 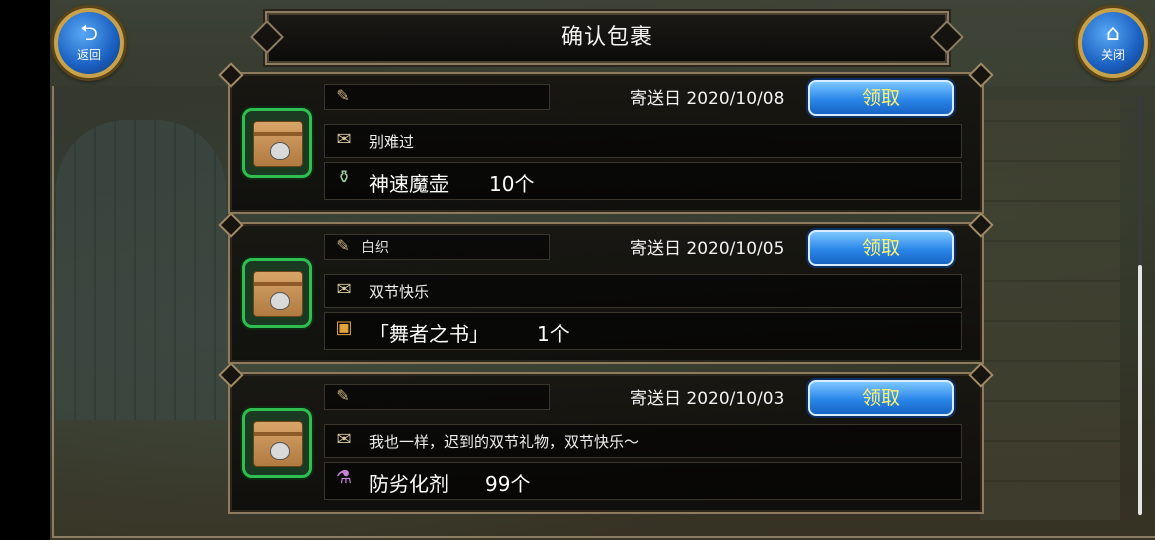 I want to click on close-button: ⌂ 关闭, so click(x=1113, y=43).